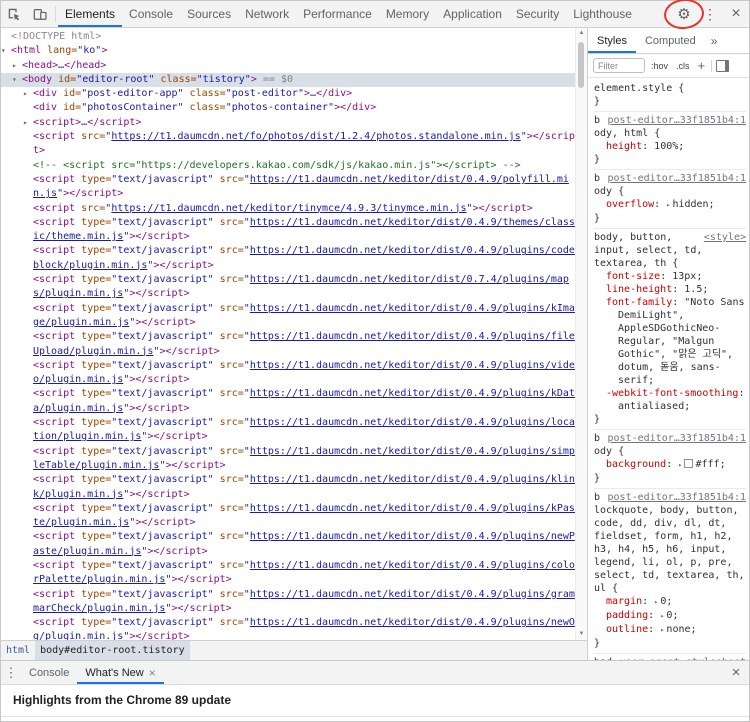 Image resolution: width=750 pixels, height=722 pixels. What do you see at coordinates (696, 289) in the screenshot?
I see `property-value: 1.5;` at bounding box center [696, 289].